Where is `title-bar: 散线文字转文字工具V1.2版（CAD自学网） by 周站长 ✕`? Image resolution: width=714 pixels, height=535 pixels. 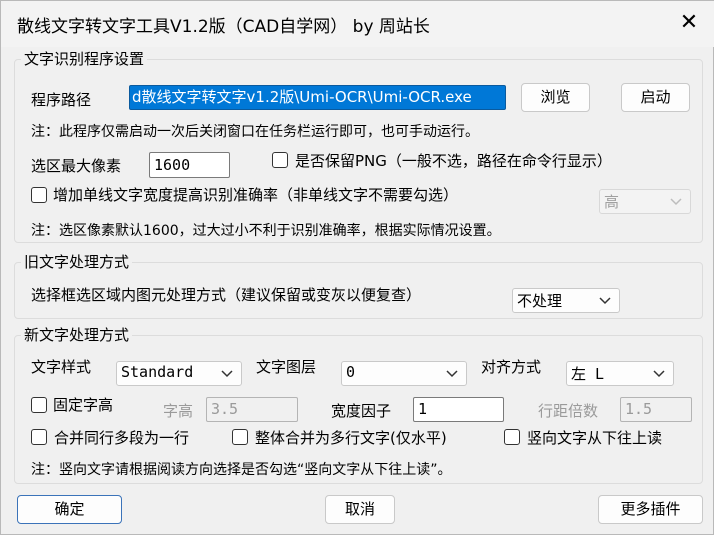 title-bar: 散线文字转文字工具V1.2版（CAD自学网） by 周站长 ✕ is located at coordinates (357, 24).